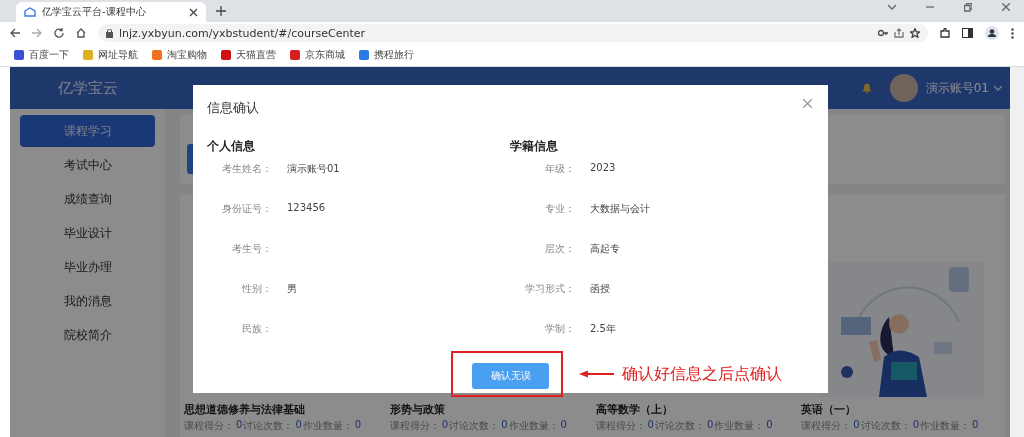 This screenshot has height=437, width=1024. Describe the element at coordinates (1017, 252) in the screenshot. I see `scrollbar` at that location.